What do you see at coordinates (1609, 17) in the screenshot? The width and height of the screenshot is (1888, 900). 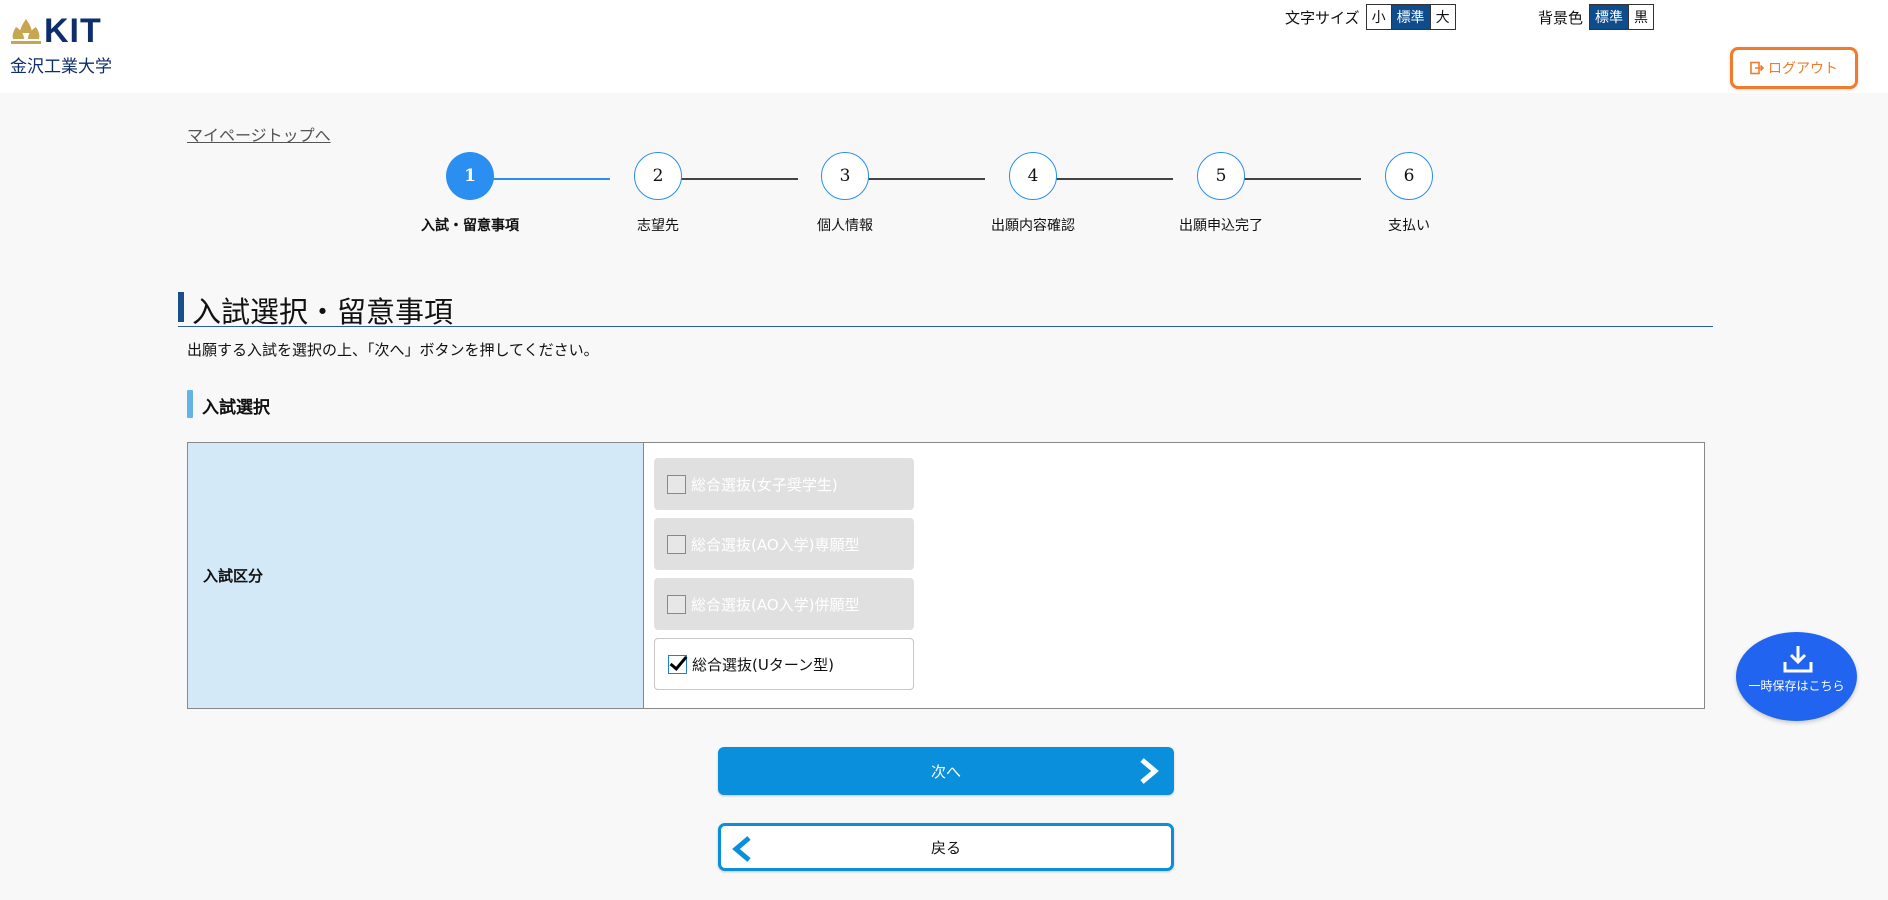 I see `background-standard-option: 標準` at bounding box center [1609, 17].